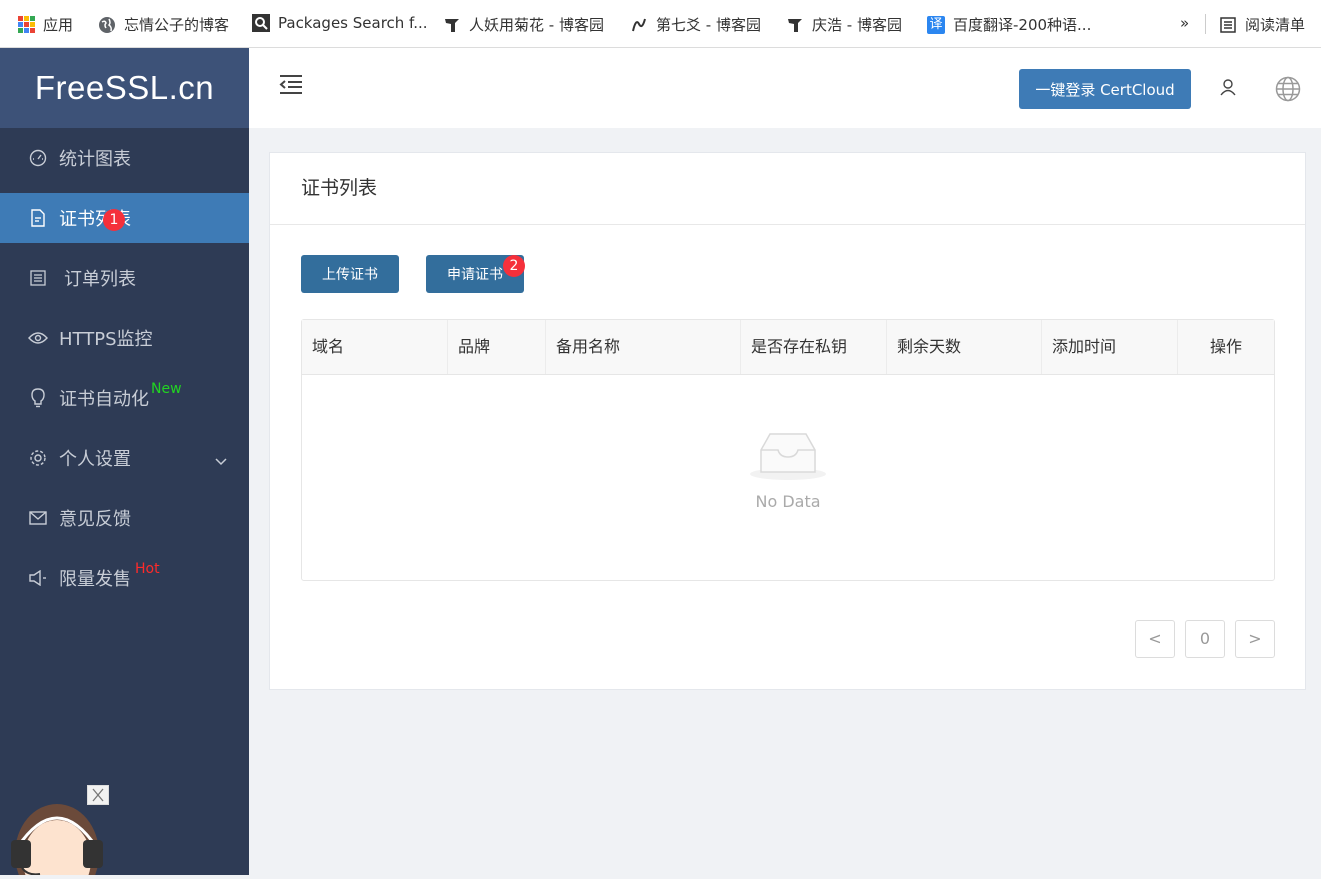 This screenshot has height=879, width=1321. I want to click on dashboard-icon, so click(38, 158).